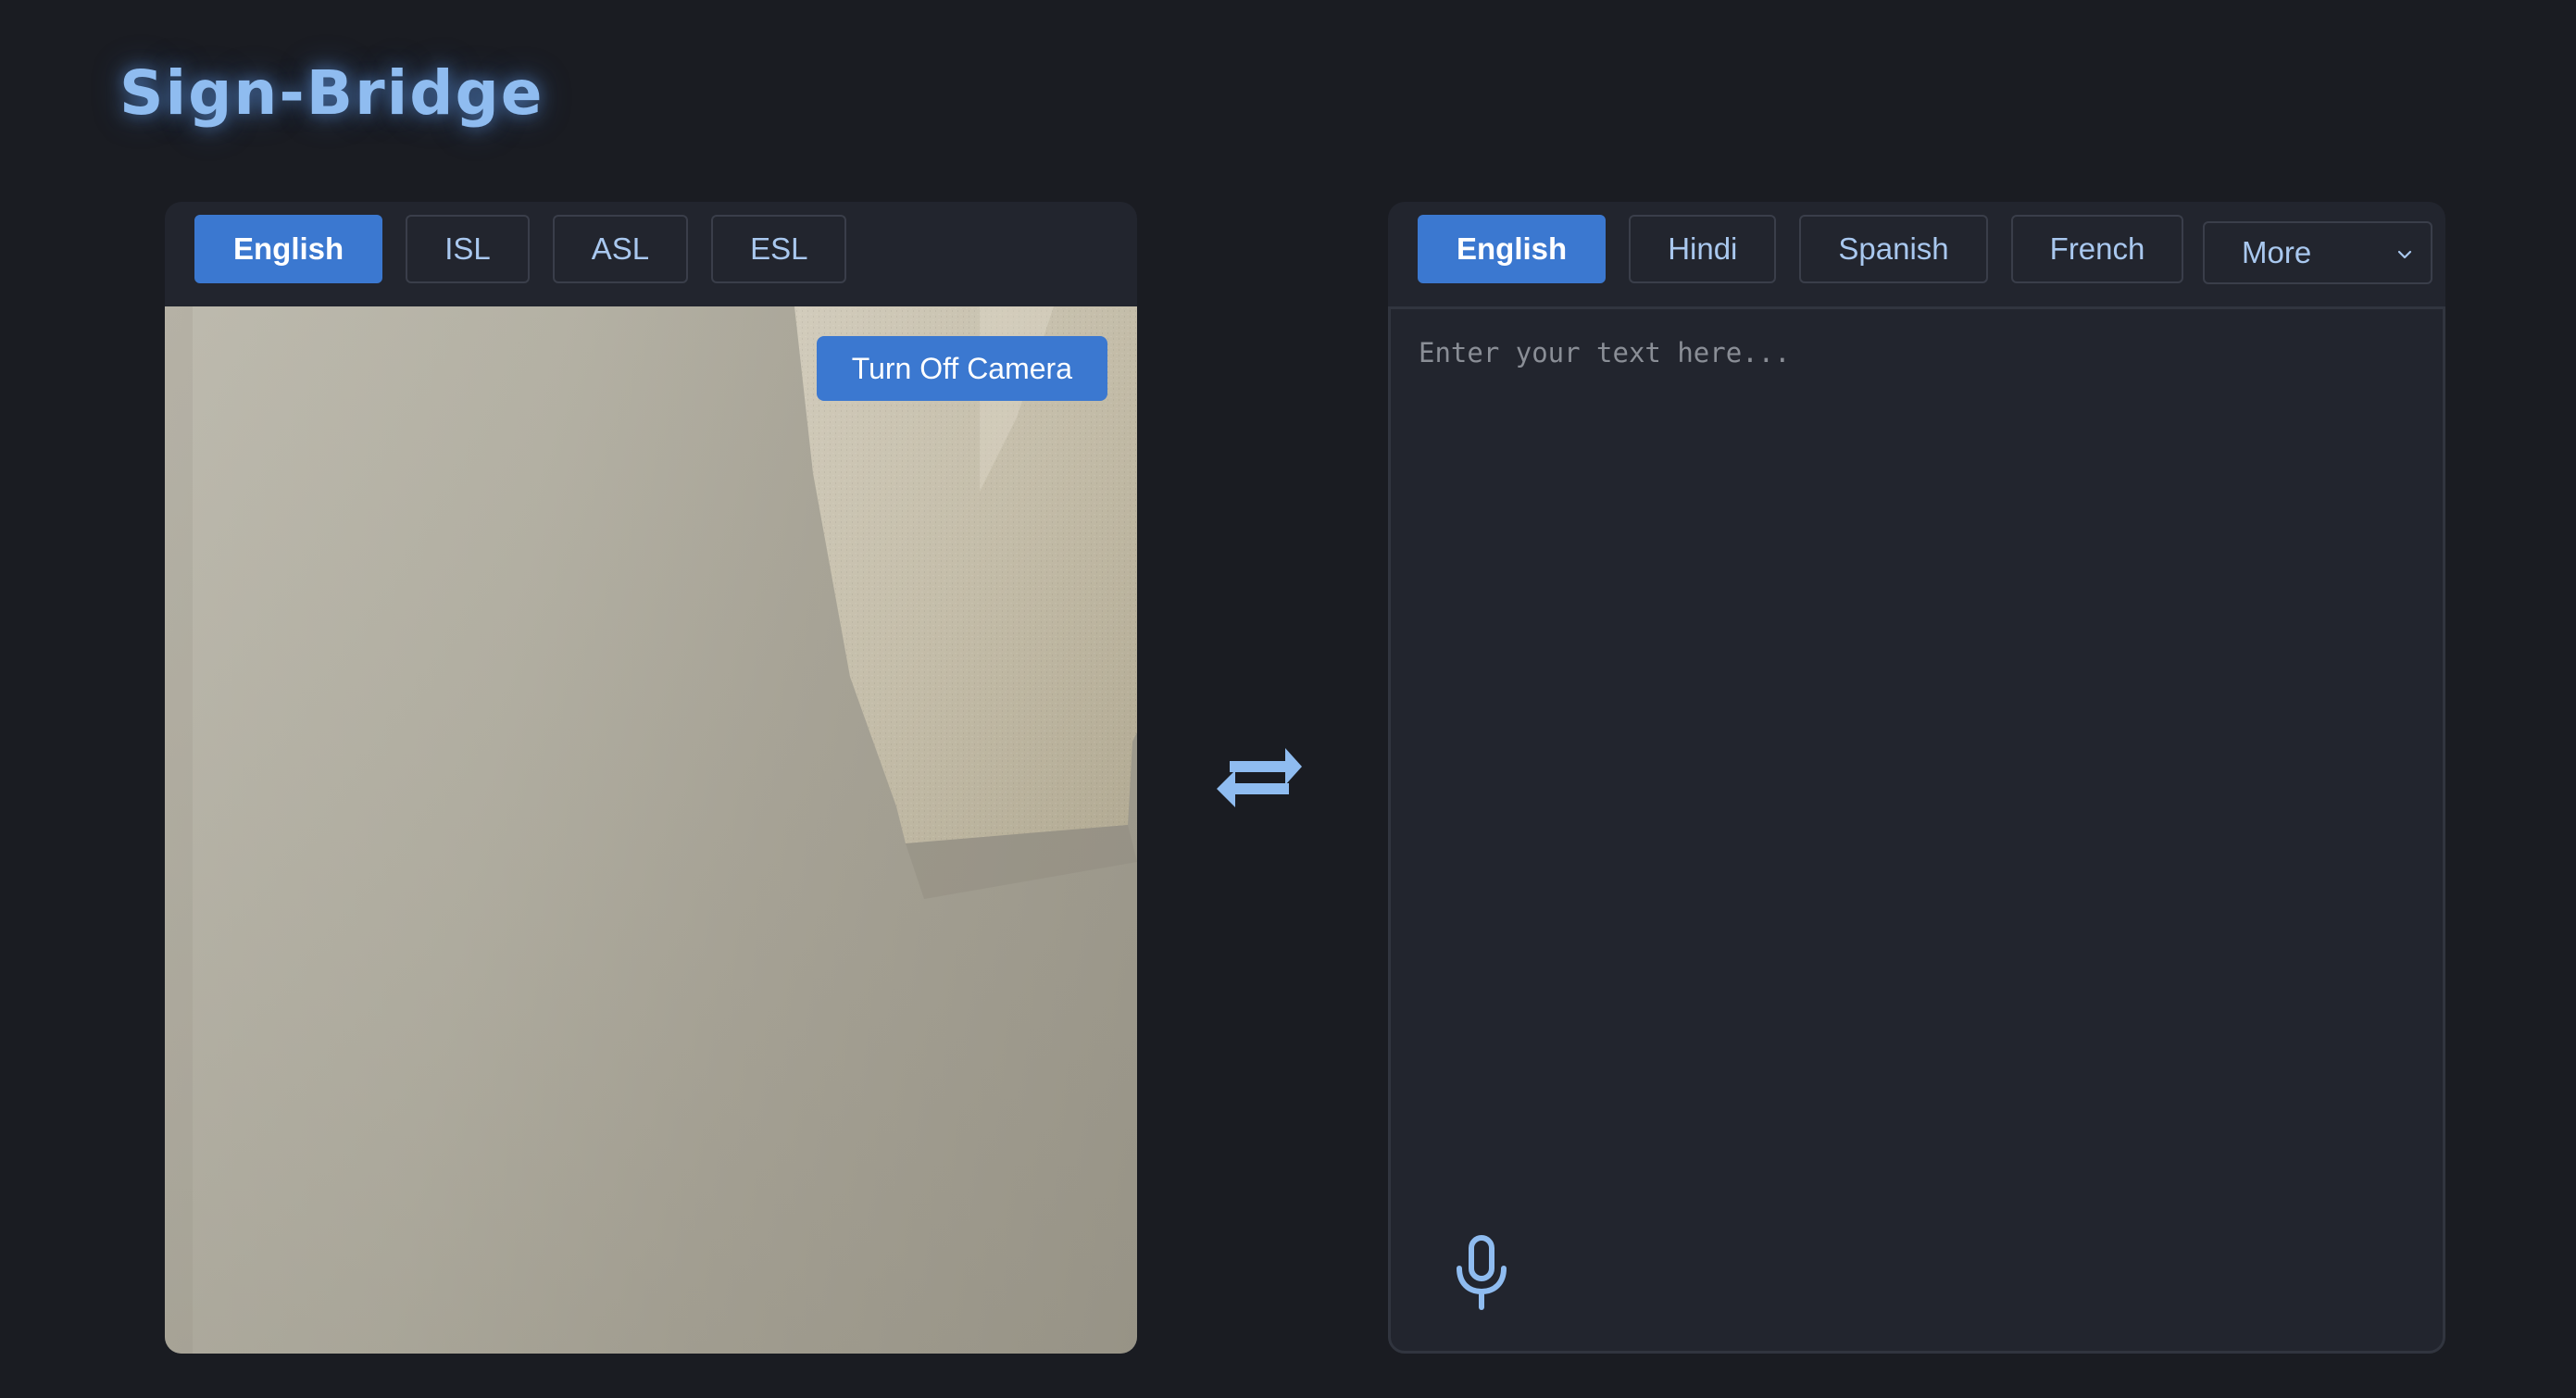  I want to click on source-language-tabs: English ISL ASL ESL, so click(520, 249).